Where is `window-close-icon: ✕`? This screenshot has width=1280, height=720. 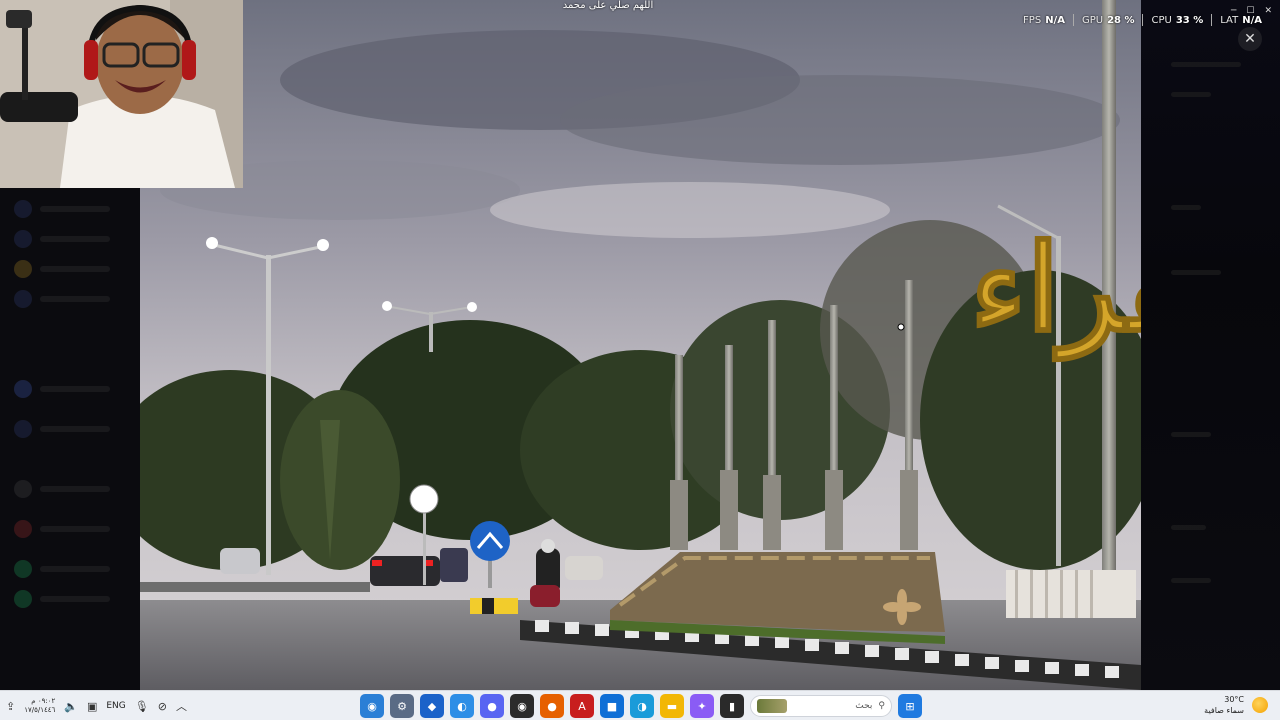 window-close-icon: ✕ is located at coordinates (1268, 11).